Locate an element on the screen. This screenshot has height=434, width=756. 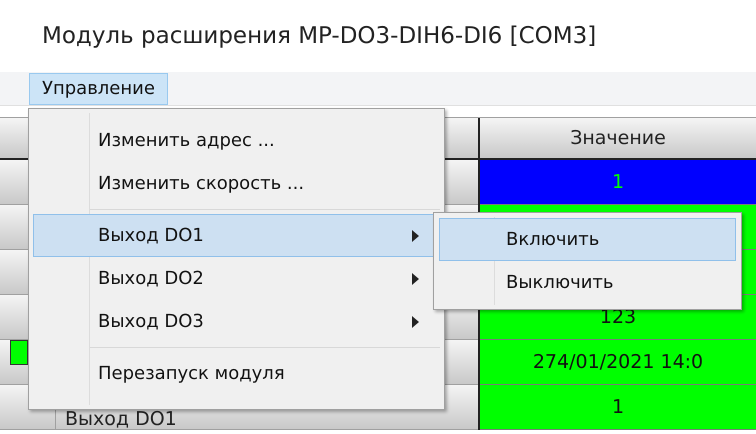
menu-item: Управление is located at coordinates (98, 88).